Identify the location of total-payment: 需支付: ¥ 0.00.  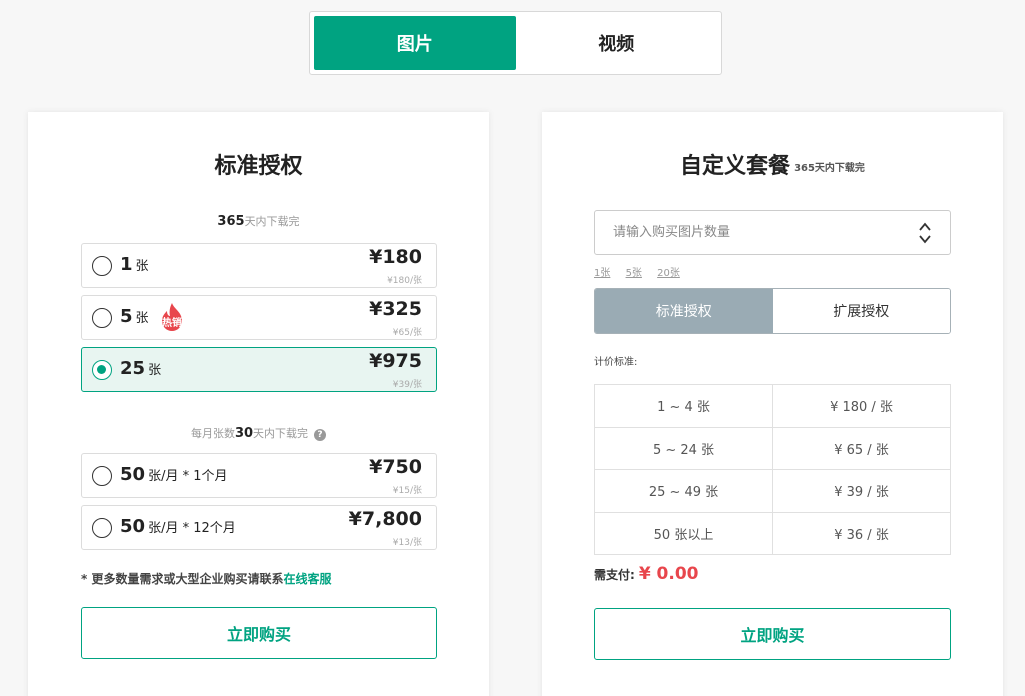
(646, 574).